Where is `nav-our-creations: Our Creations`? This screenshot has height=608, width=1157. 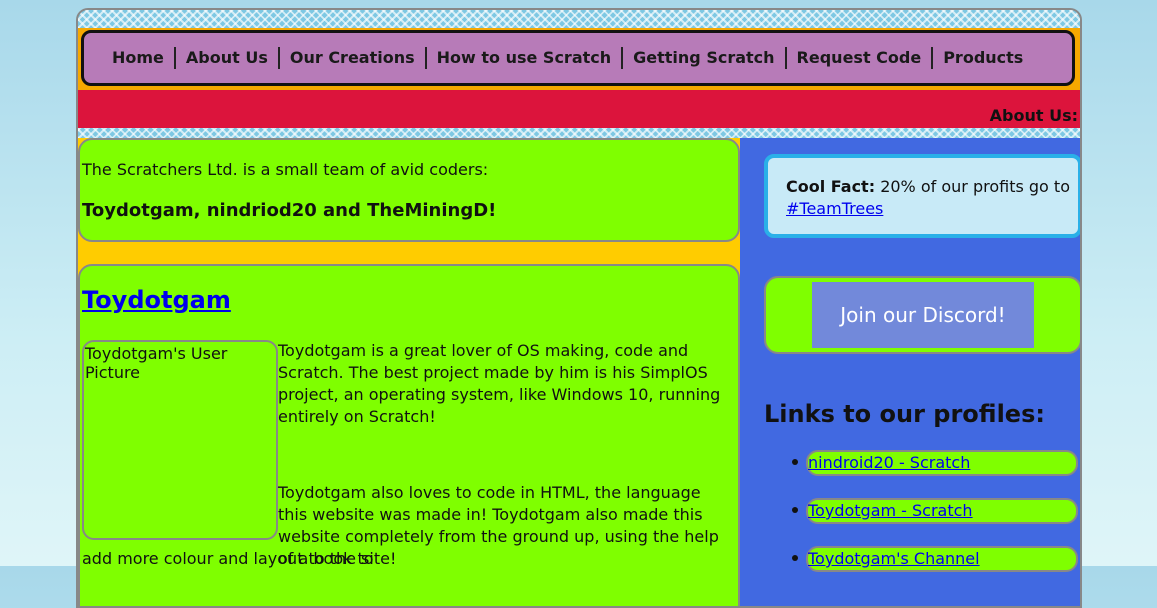 nav-our-creations: Our Creations is located at coordinates (353, 58).